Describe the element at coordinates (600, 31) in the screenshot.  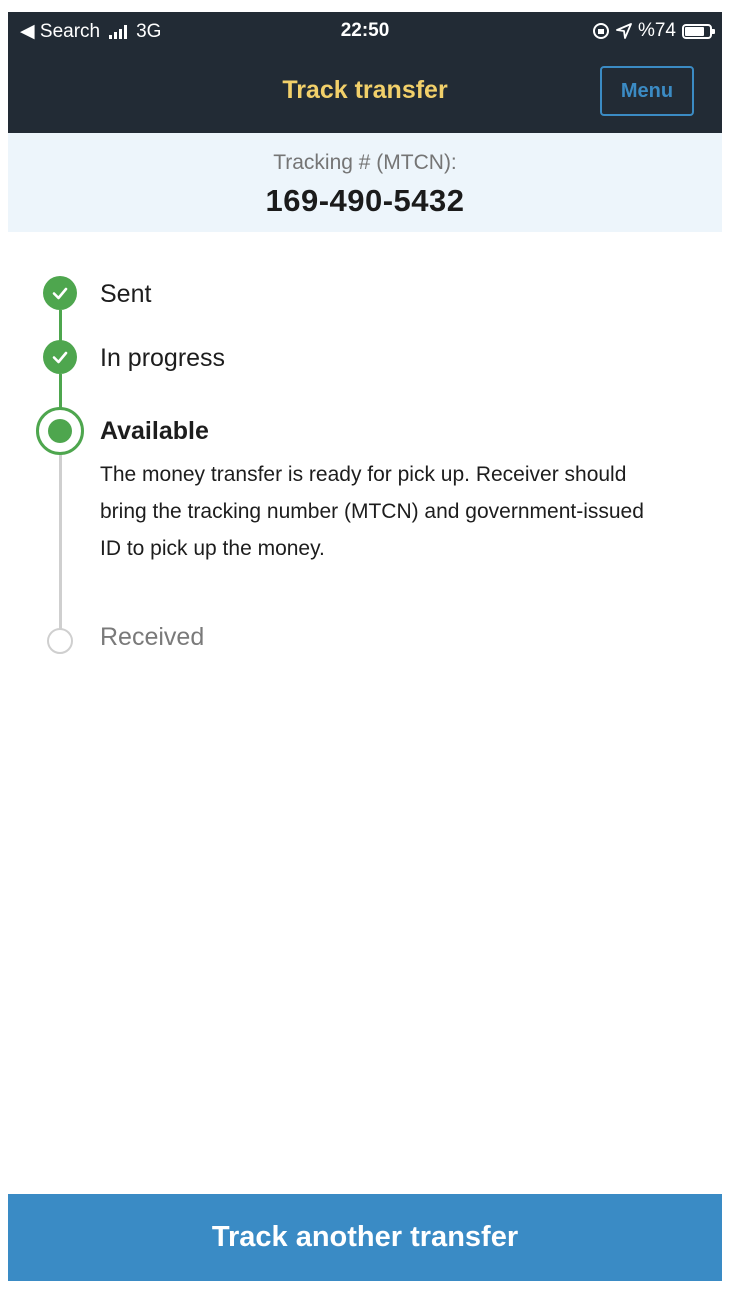
I see `rotation-lock-icon` at that location.